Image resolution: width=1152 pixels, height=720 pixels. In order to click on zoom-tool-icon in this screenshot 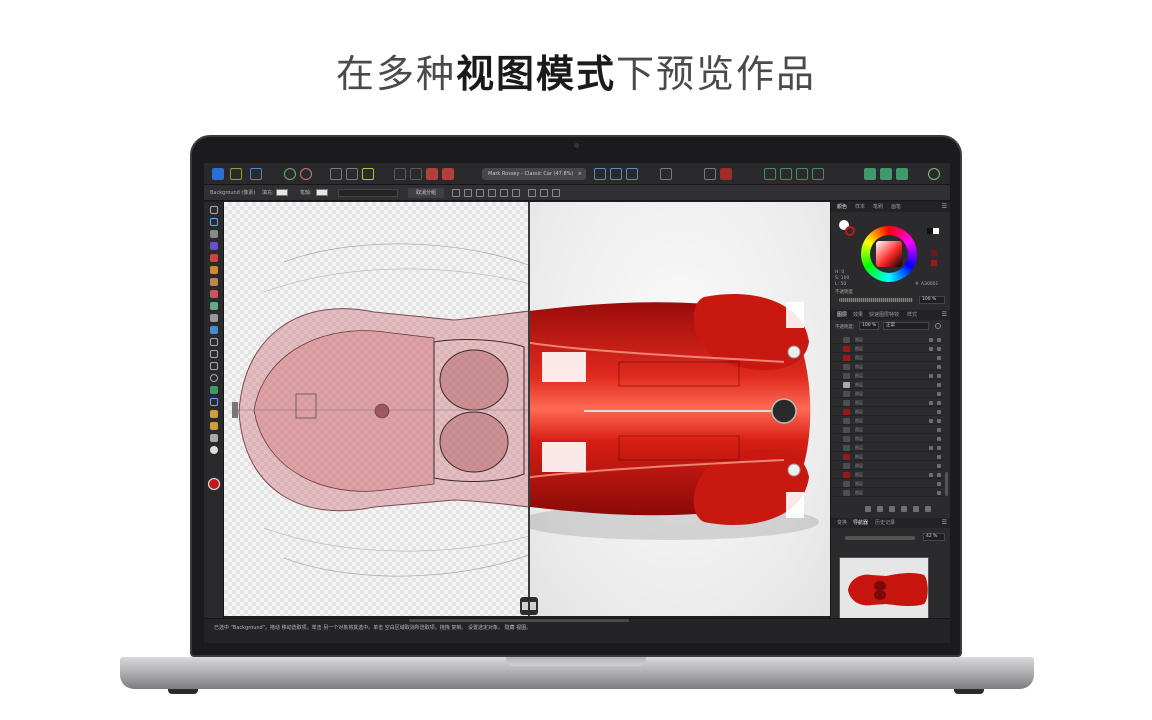, I will do `click(214, 450)`.